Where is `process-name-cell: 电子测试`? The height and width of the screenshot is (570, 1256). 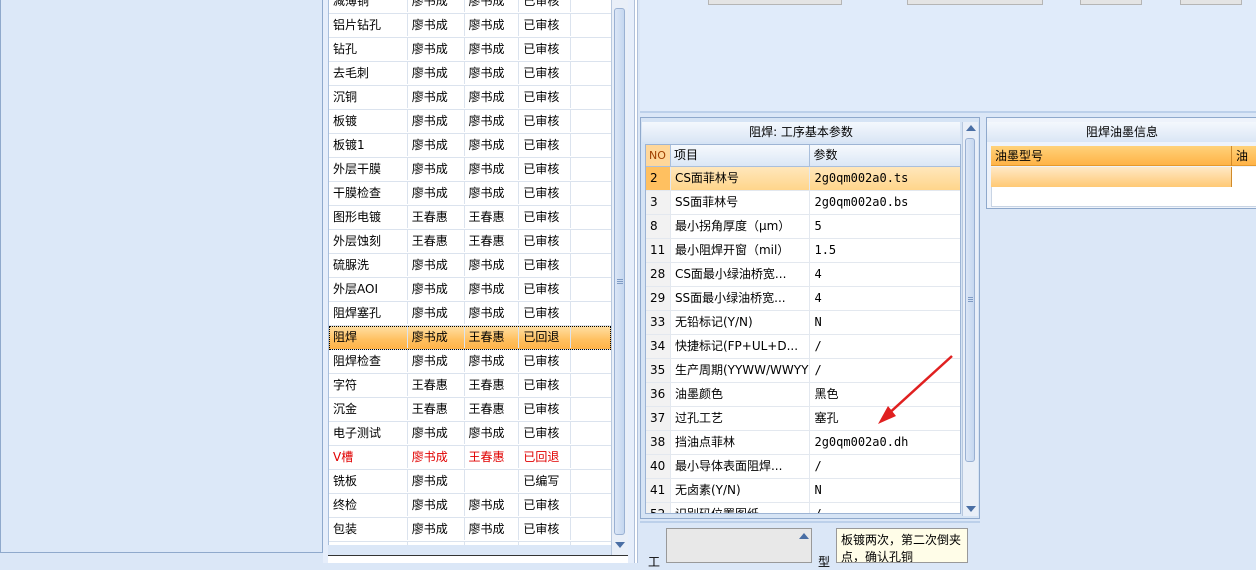 process-name-cell: 电子测试 is located at coordinates (368, 433).